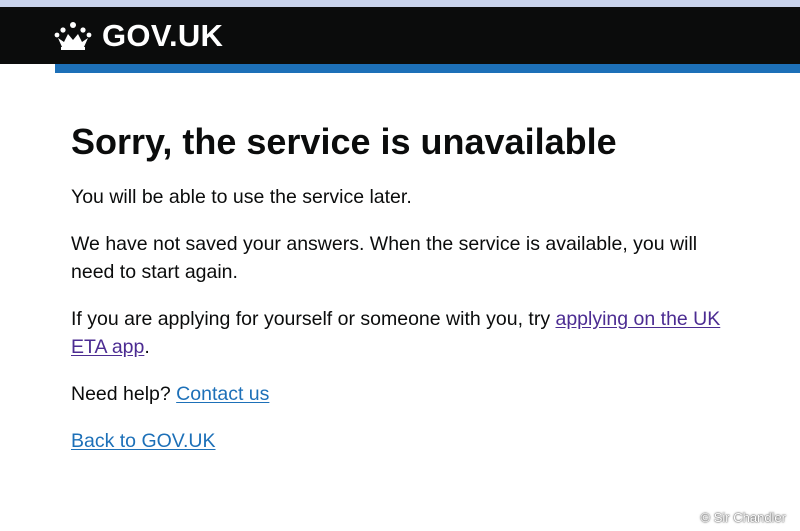  I want to click on back-to-govuk-link: Back to GOV.UK, so click(143, 441).